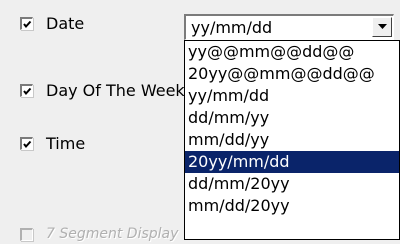  What do you see at coordinates (292, 52) in the screenshot?
I see `dropdown-item: yy@@mm@@dd@@` at bounding box center [292, 52].